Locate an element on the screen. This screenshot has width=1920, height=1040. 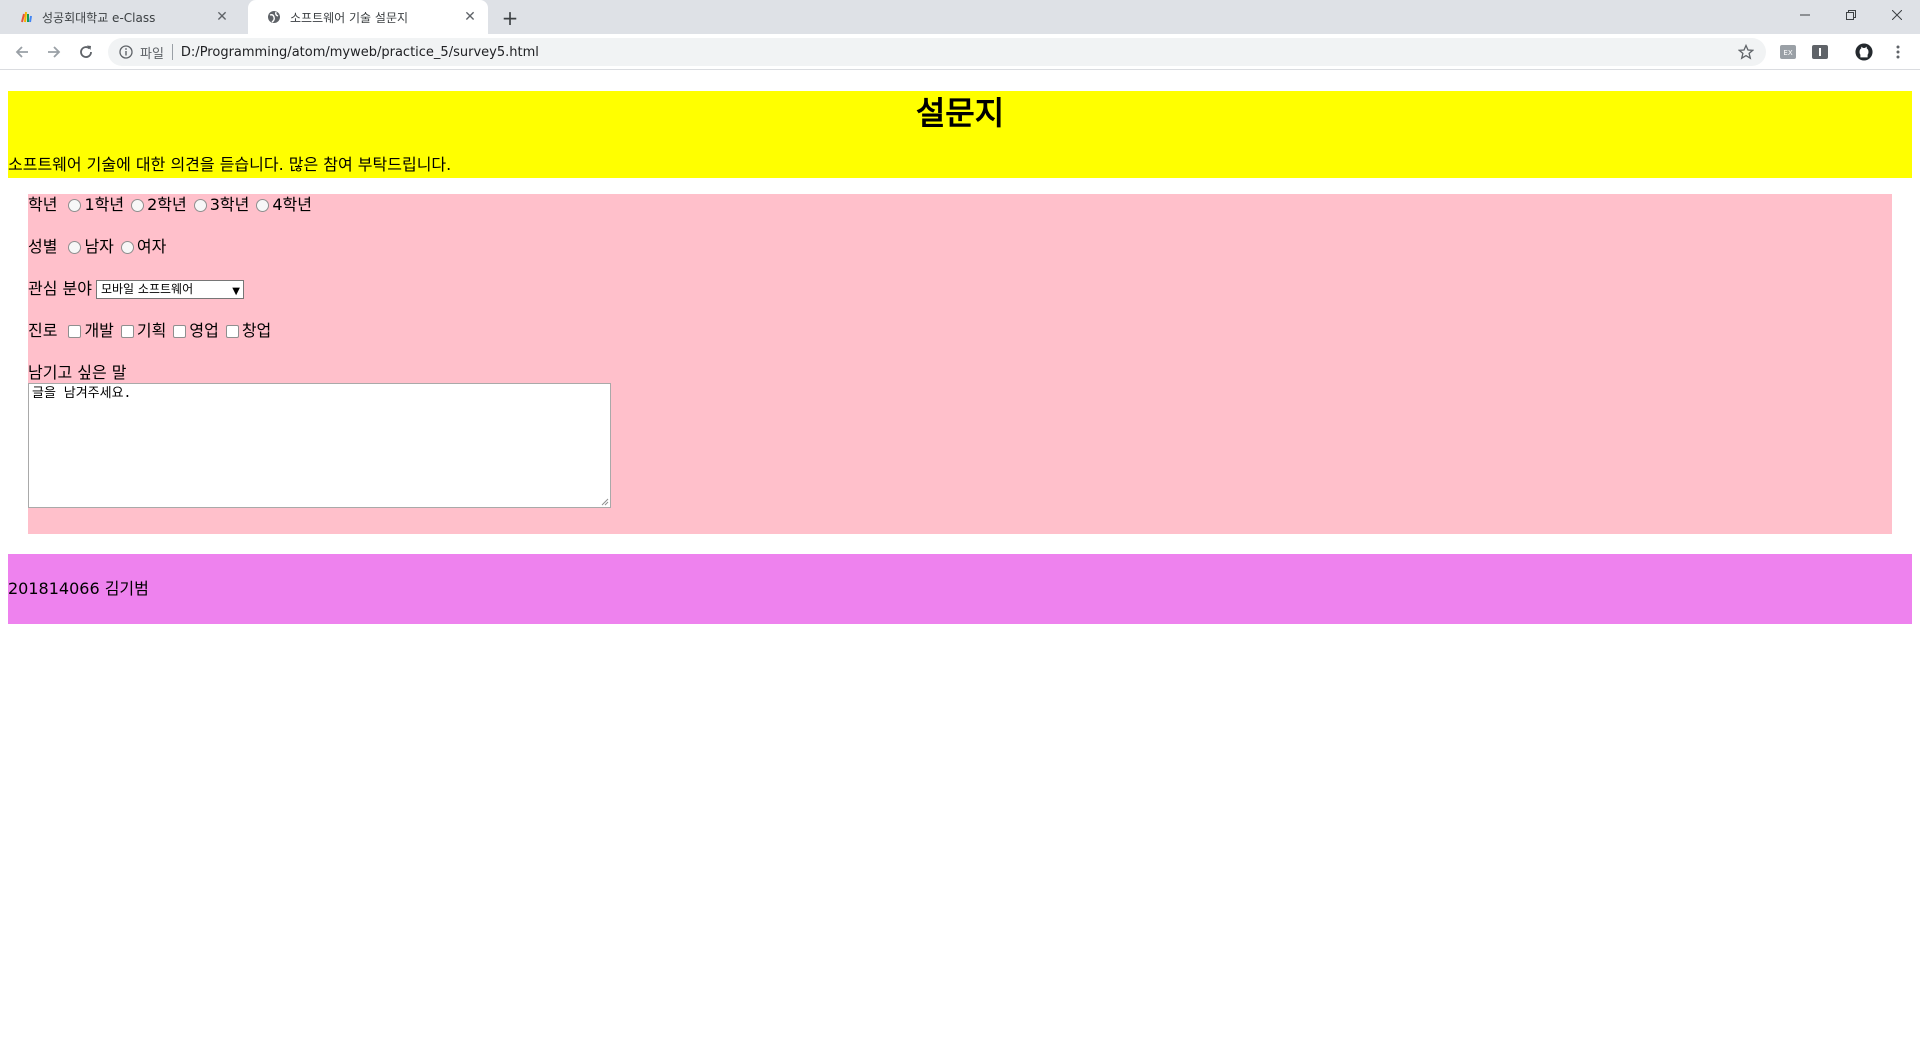
career-label: 진로 is located at coordinates (43, 330).